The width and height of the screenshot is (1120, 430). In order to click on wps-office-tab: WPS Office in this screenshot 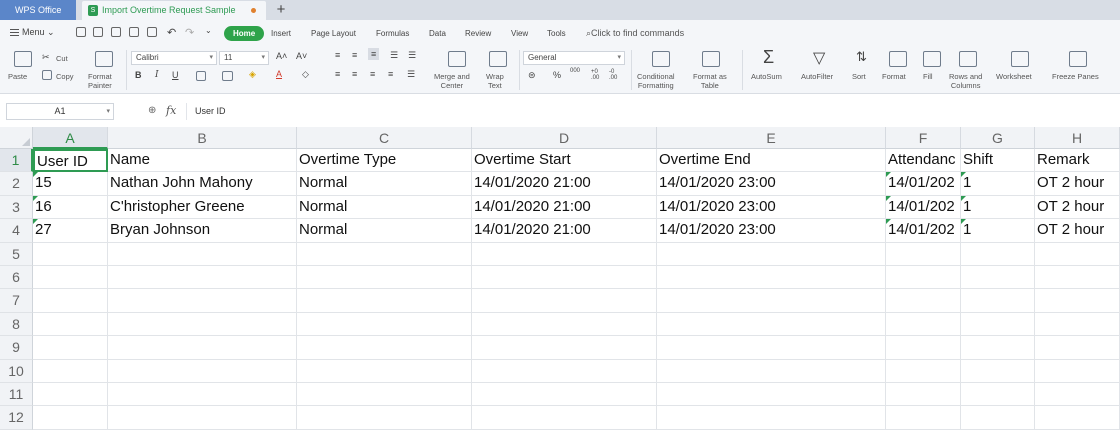, I will do `click(38, 10)`.